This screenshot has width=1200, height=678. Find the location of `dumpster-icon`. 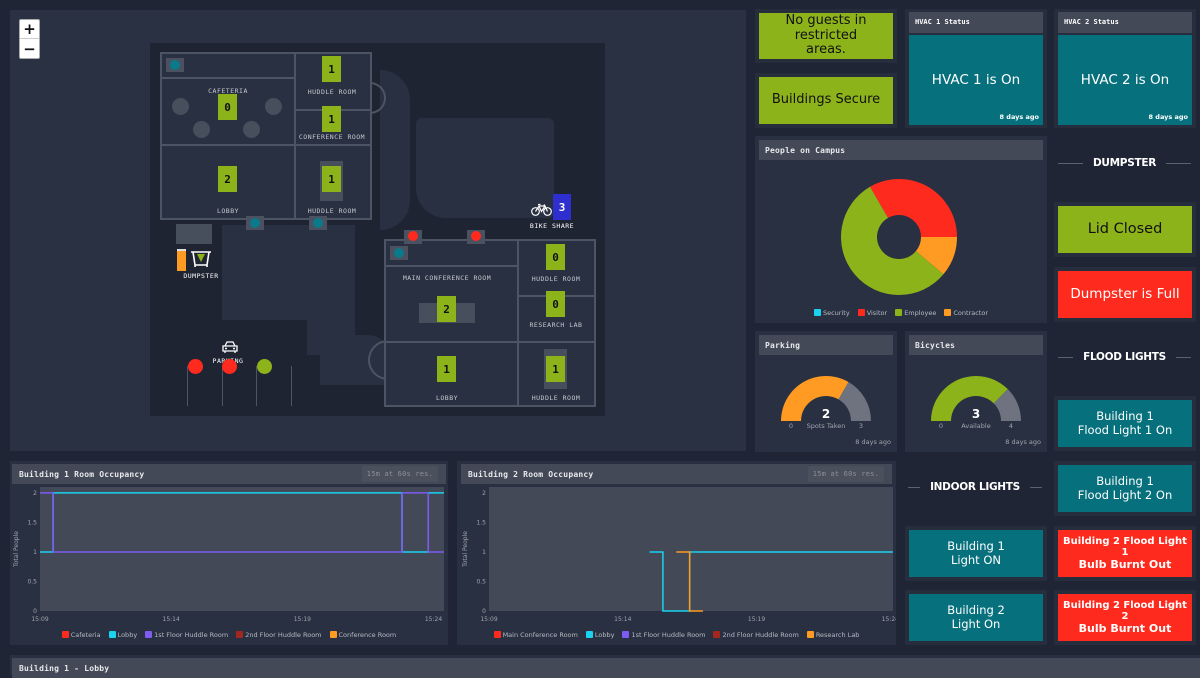

dumpster-icon is located at coordinates (201, 259).